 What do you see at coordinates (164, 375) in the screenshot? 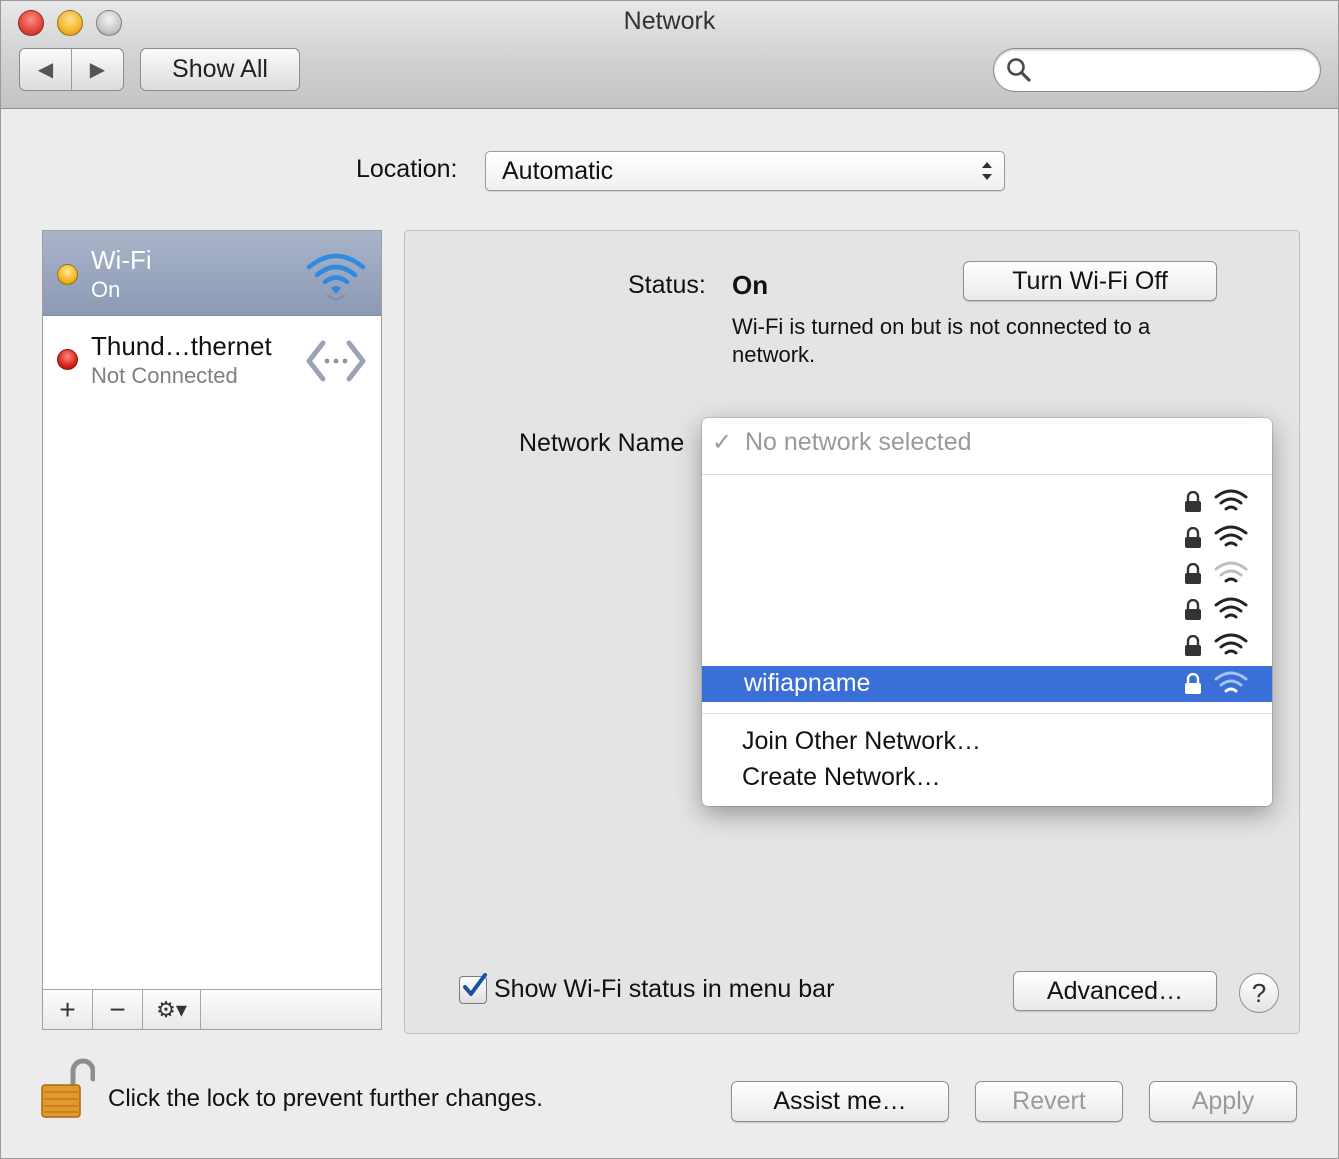
I see `service-status: Not Connected` at bounding box center [164, 375].